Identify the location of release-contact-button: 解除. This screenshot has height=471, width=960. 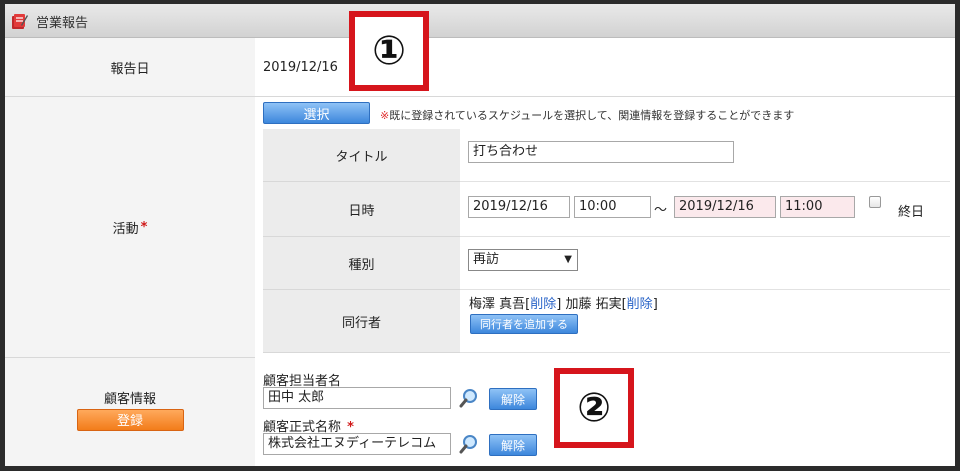
(513, 399).